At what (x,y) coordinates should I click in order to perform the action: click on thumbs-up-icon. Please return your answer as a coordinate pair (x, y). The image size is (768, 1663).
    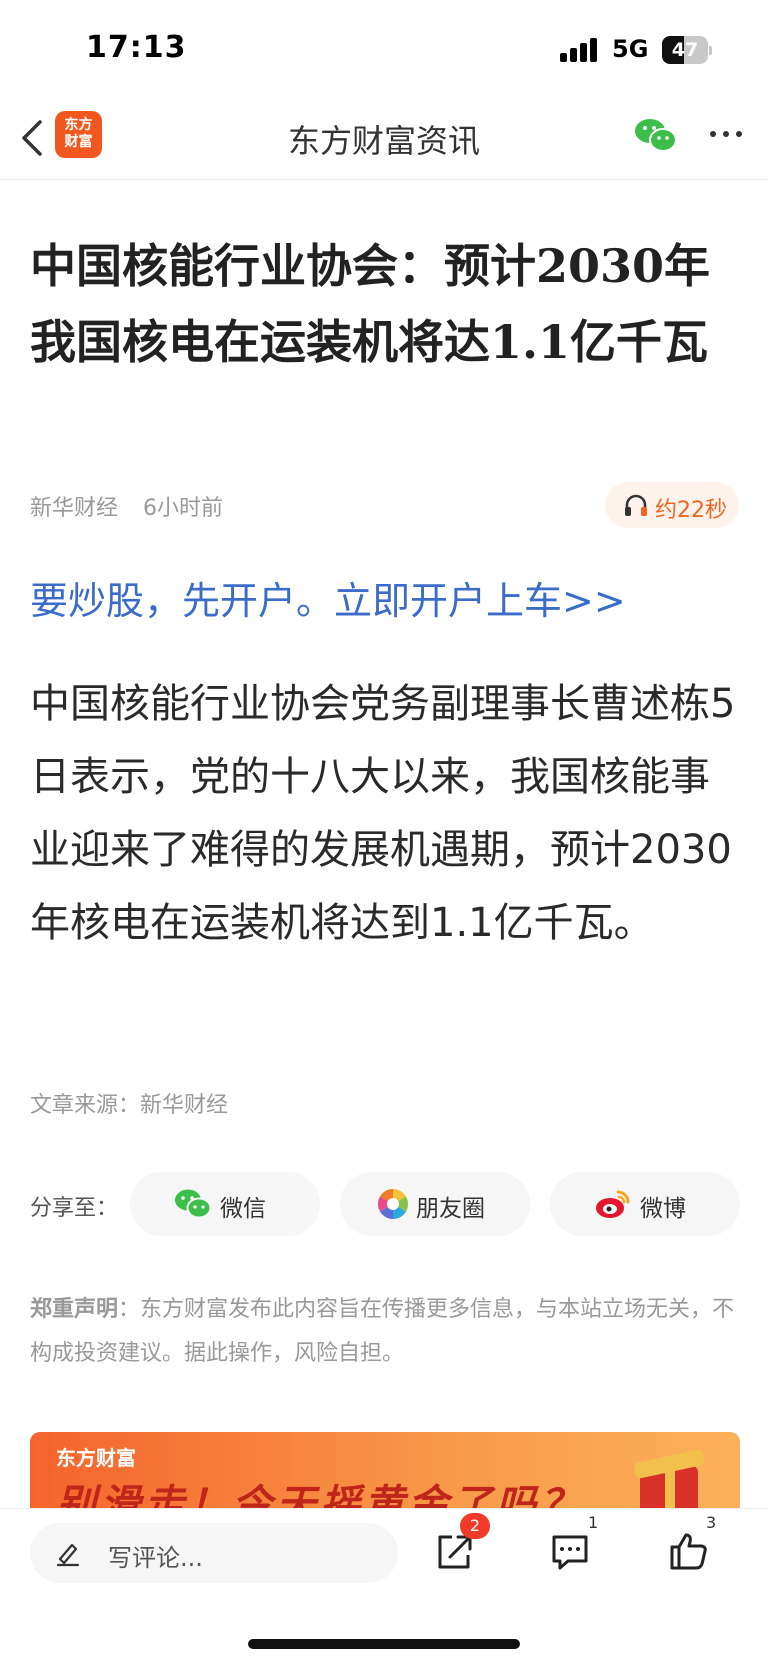
    Looking at the image, I should click on (688, 1551).